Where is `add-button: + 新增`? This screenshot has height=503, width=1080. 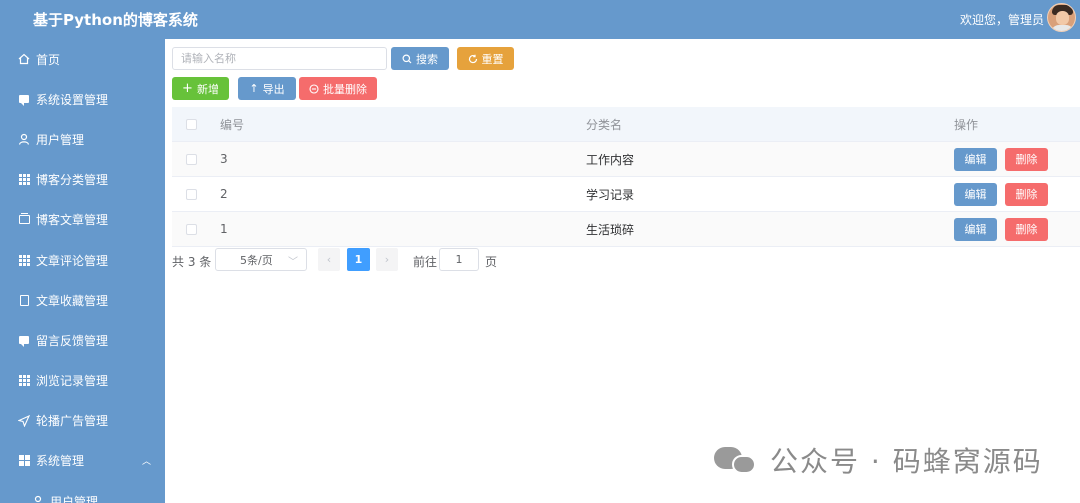
add-button: + 新增 is located at coordinates (200, 88).